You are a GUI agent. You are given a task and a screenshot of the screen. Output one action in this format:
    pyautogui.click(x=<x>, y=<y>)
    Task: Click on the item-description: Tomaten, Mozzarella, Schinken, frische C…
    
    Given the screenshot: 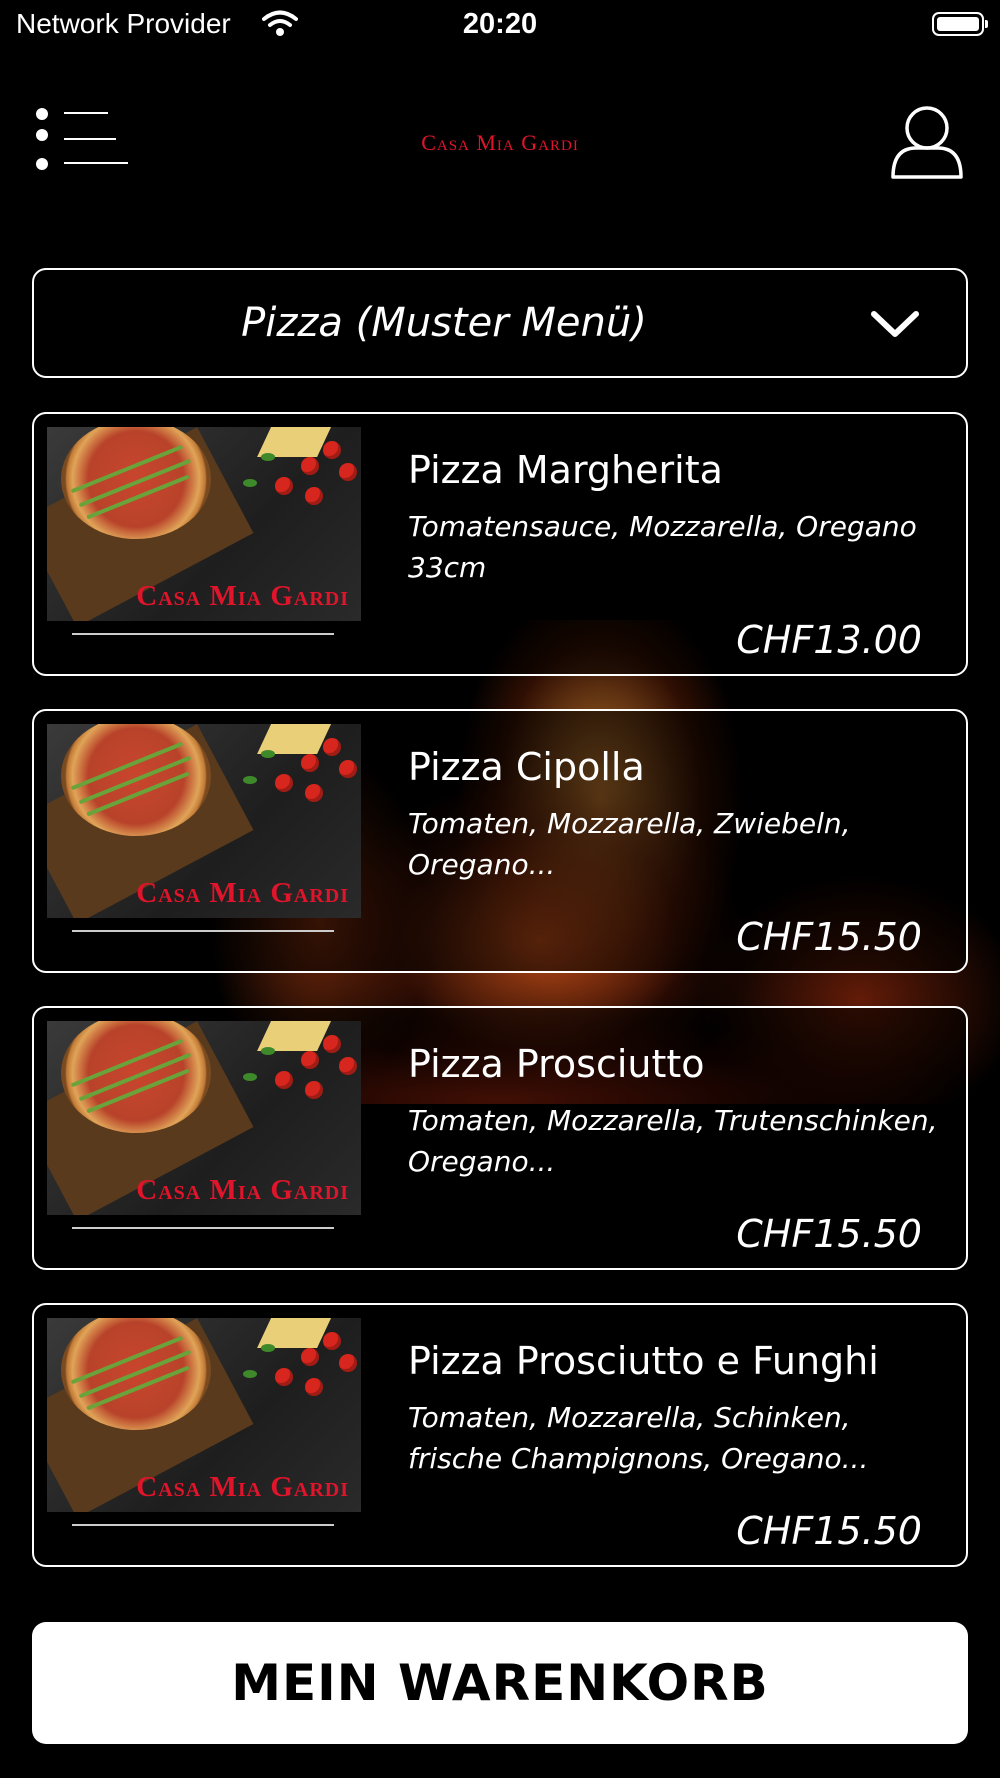 What is the action you would take?
    pyautogui.click(x=638, y=1438)
    